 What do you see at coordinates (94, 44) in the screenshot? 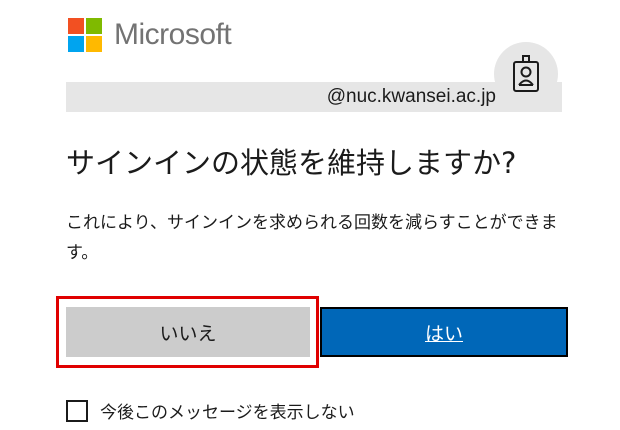
I see `logo-square-yellow` at bounding box center [94, 44].